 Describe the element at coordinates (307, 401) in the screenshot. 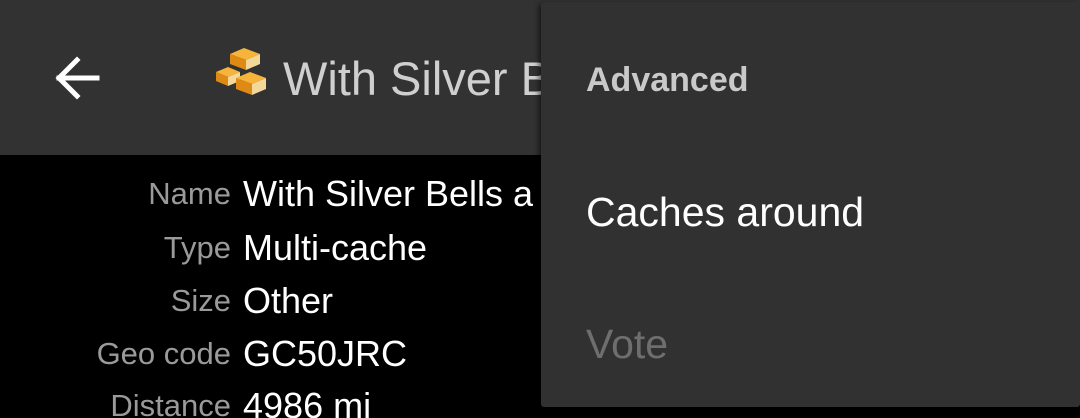

I see `detail-value: 4986 mi` at that location.